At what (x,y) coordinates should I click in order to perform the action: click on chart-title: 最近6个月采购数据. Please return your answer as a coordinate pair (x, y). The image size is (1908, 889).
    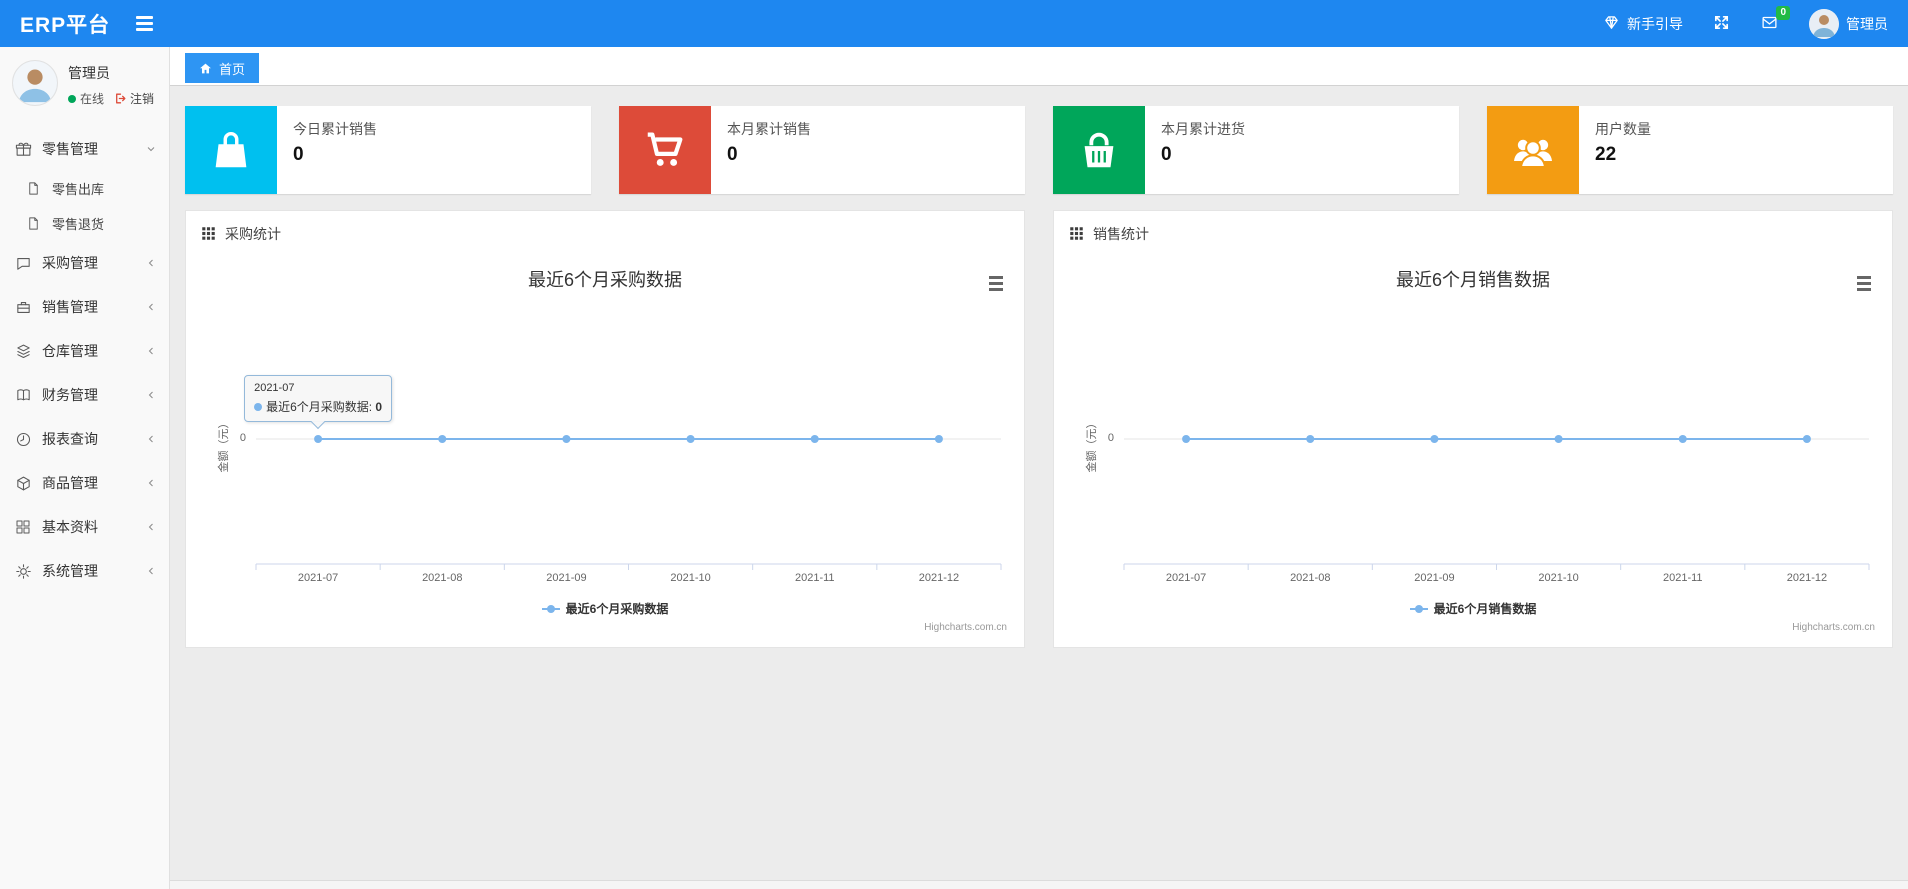
    Looking at the image, I should click on (604, 280).